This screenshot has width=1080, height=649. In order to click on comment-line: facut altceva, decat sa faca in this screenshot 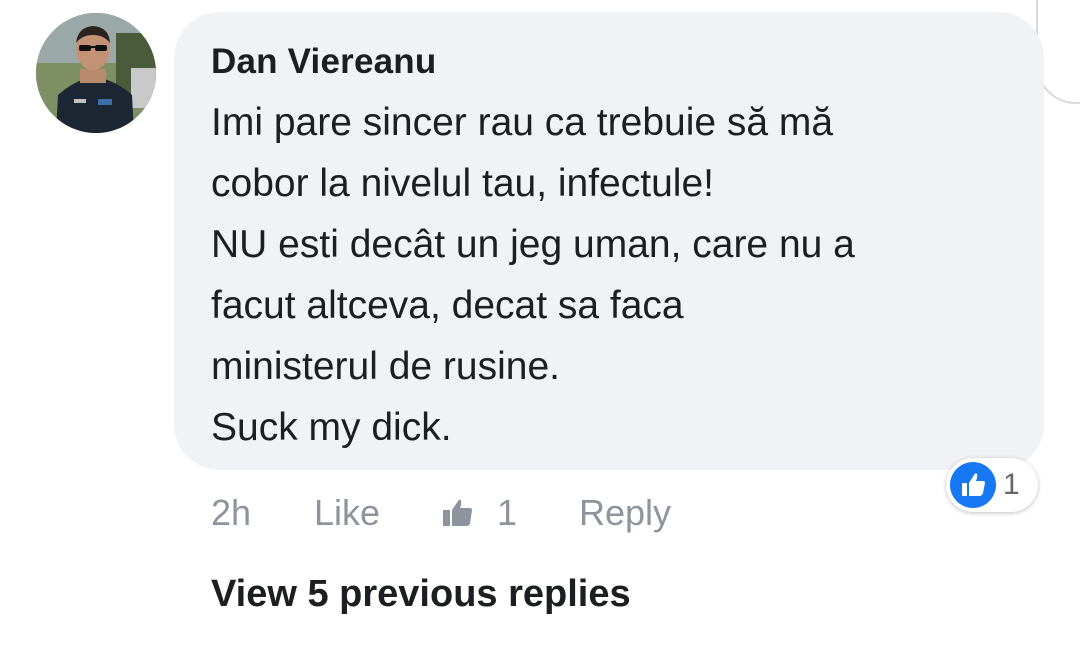, I will do `click(447, 305)`.